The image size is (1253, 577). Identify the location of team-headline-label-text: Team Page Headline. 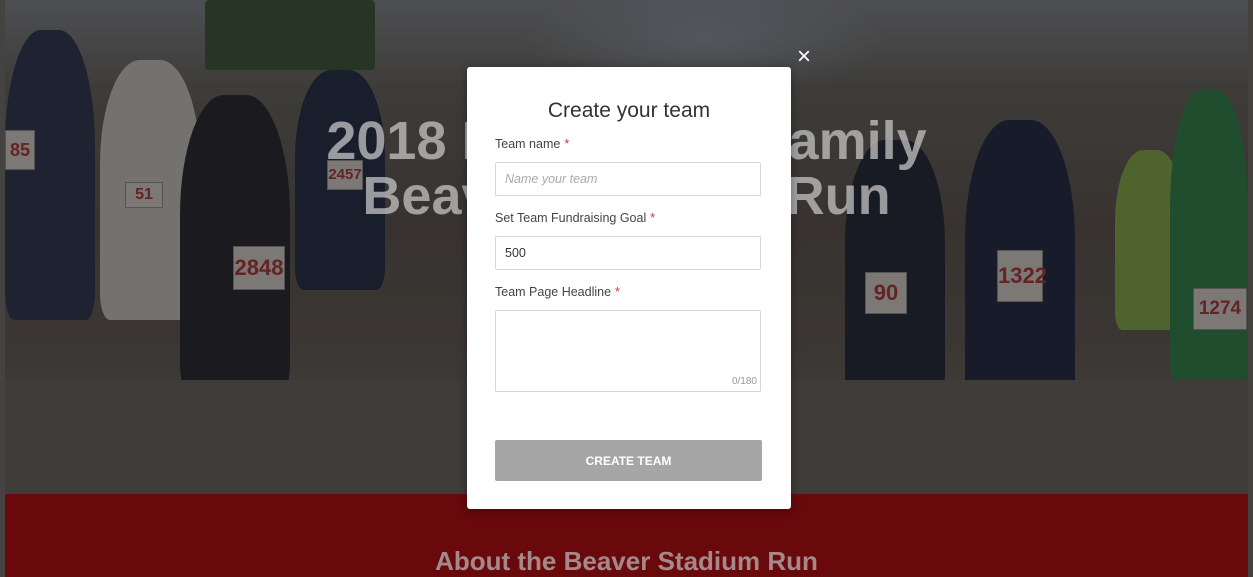
(553, 292).